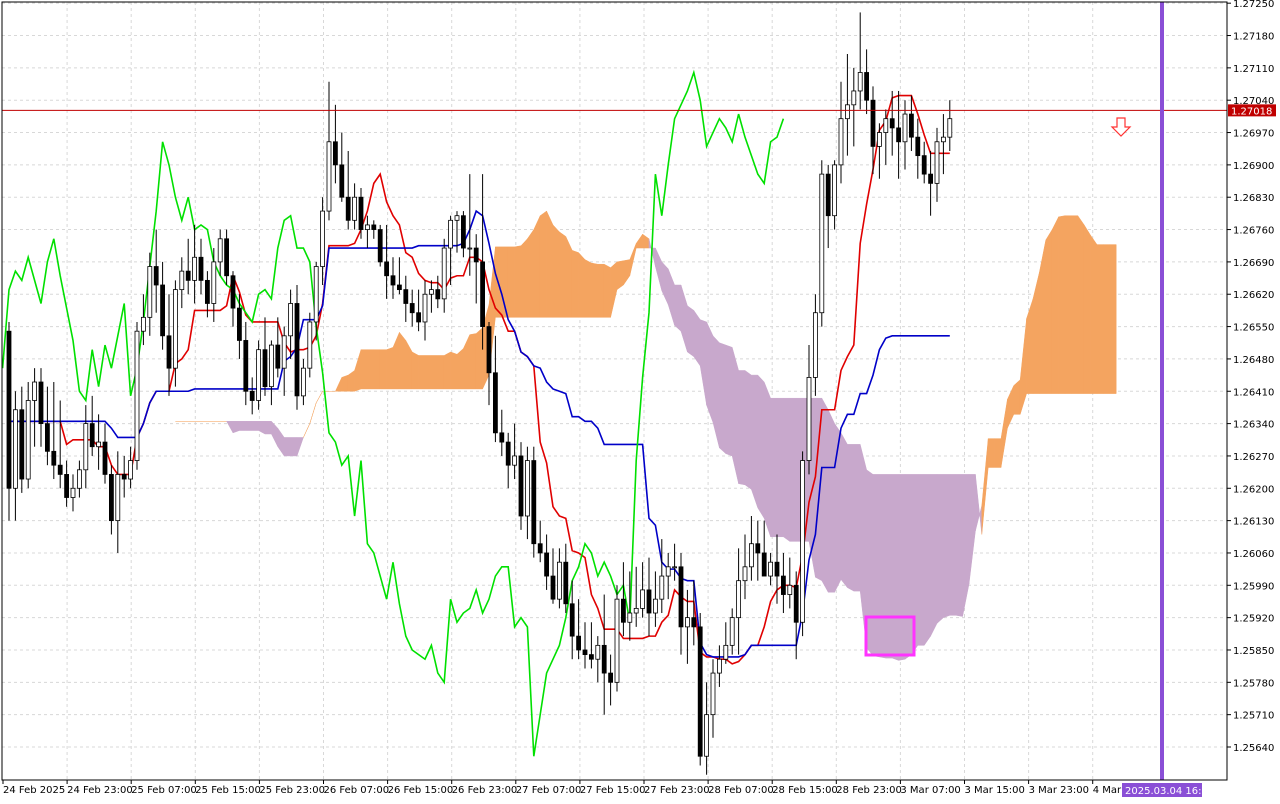 This screenshot has width=1280, height=804. I want to click on price-tick-label: 1.25990, so click(1253, 586).